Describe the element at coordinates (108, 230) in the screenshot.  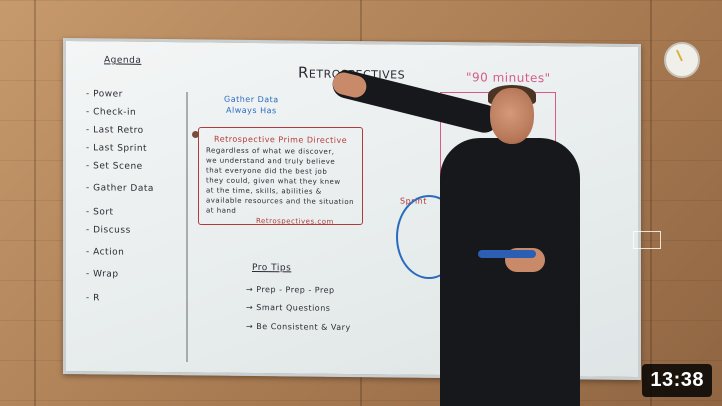
I see `agenda-item: - Discuss` at that location.